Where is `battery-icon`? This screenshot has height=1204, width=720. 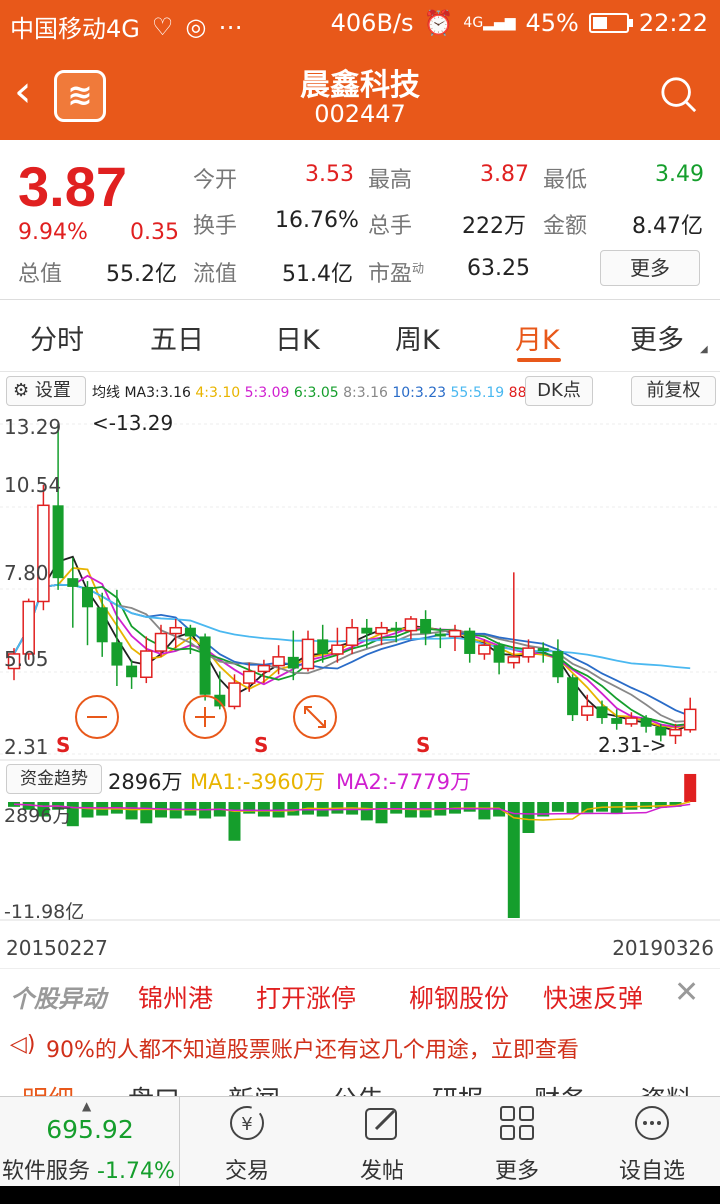
battery-icon is located at coordinates (610, 23).